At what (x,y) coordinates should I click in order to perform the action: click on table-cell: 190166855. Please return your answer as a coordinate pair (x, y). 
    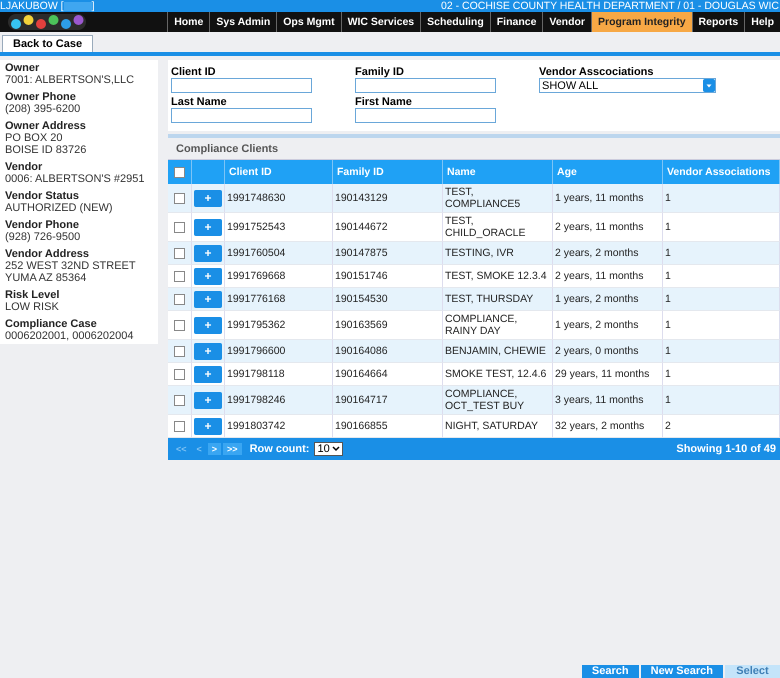
    Looking at the image, I should click on (388, 426).